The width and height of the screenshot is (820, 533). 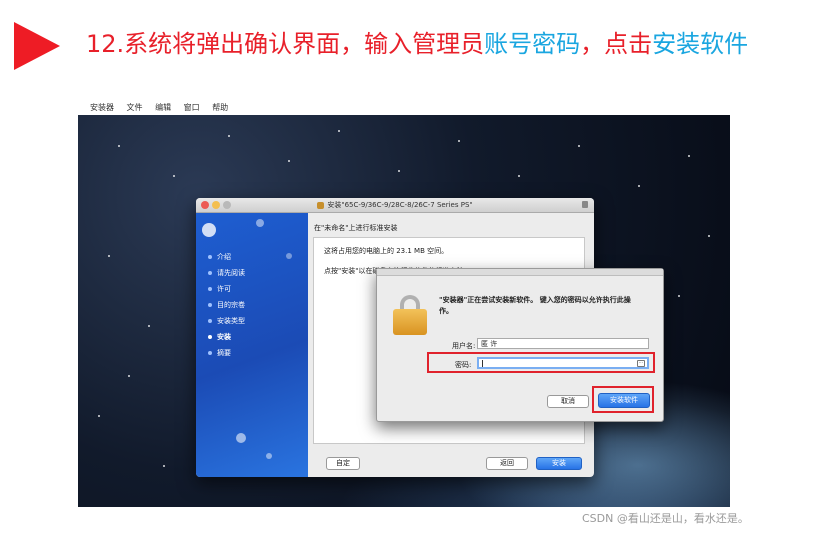 I want to click on title-part-1: 12.系统将弹出确认界面，输入管理员, so click(x=285, y=44).